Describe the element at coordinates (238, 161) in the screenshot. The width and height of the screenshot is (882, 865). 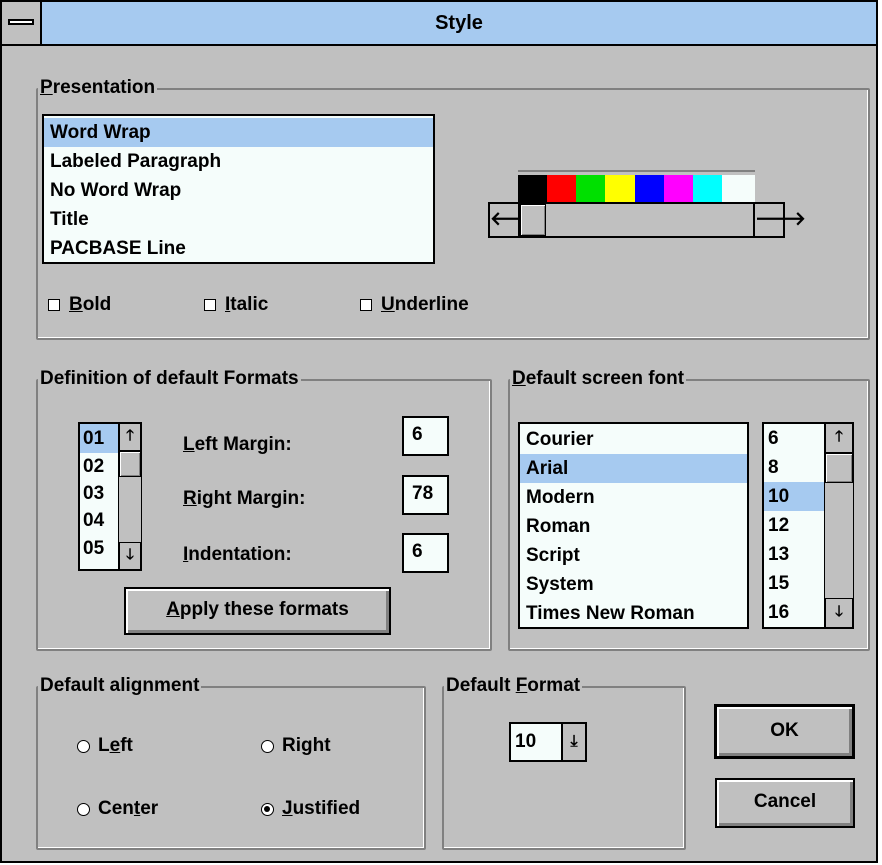
I see `presentation-item: Labeled Paragraph` at that location.